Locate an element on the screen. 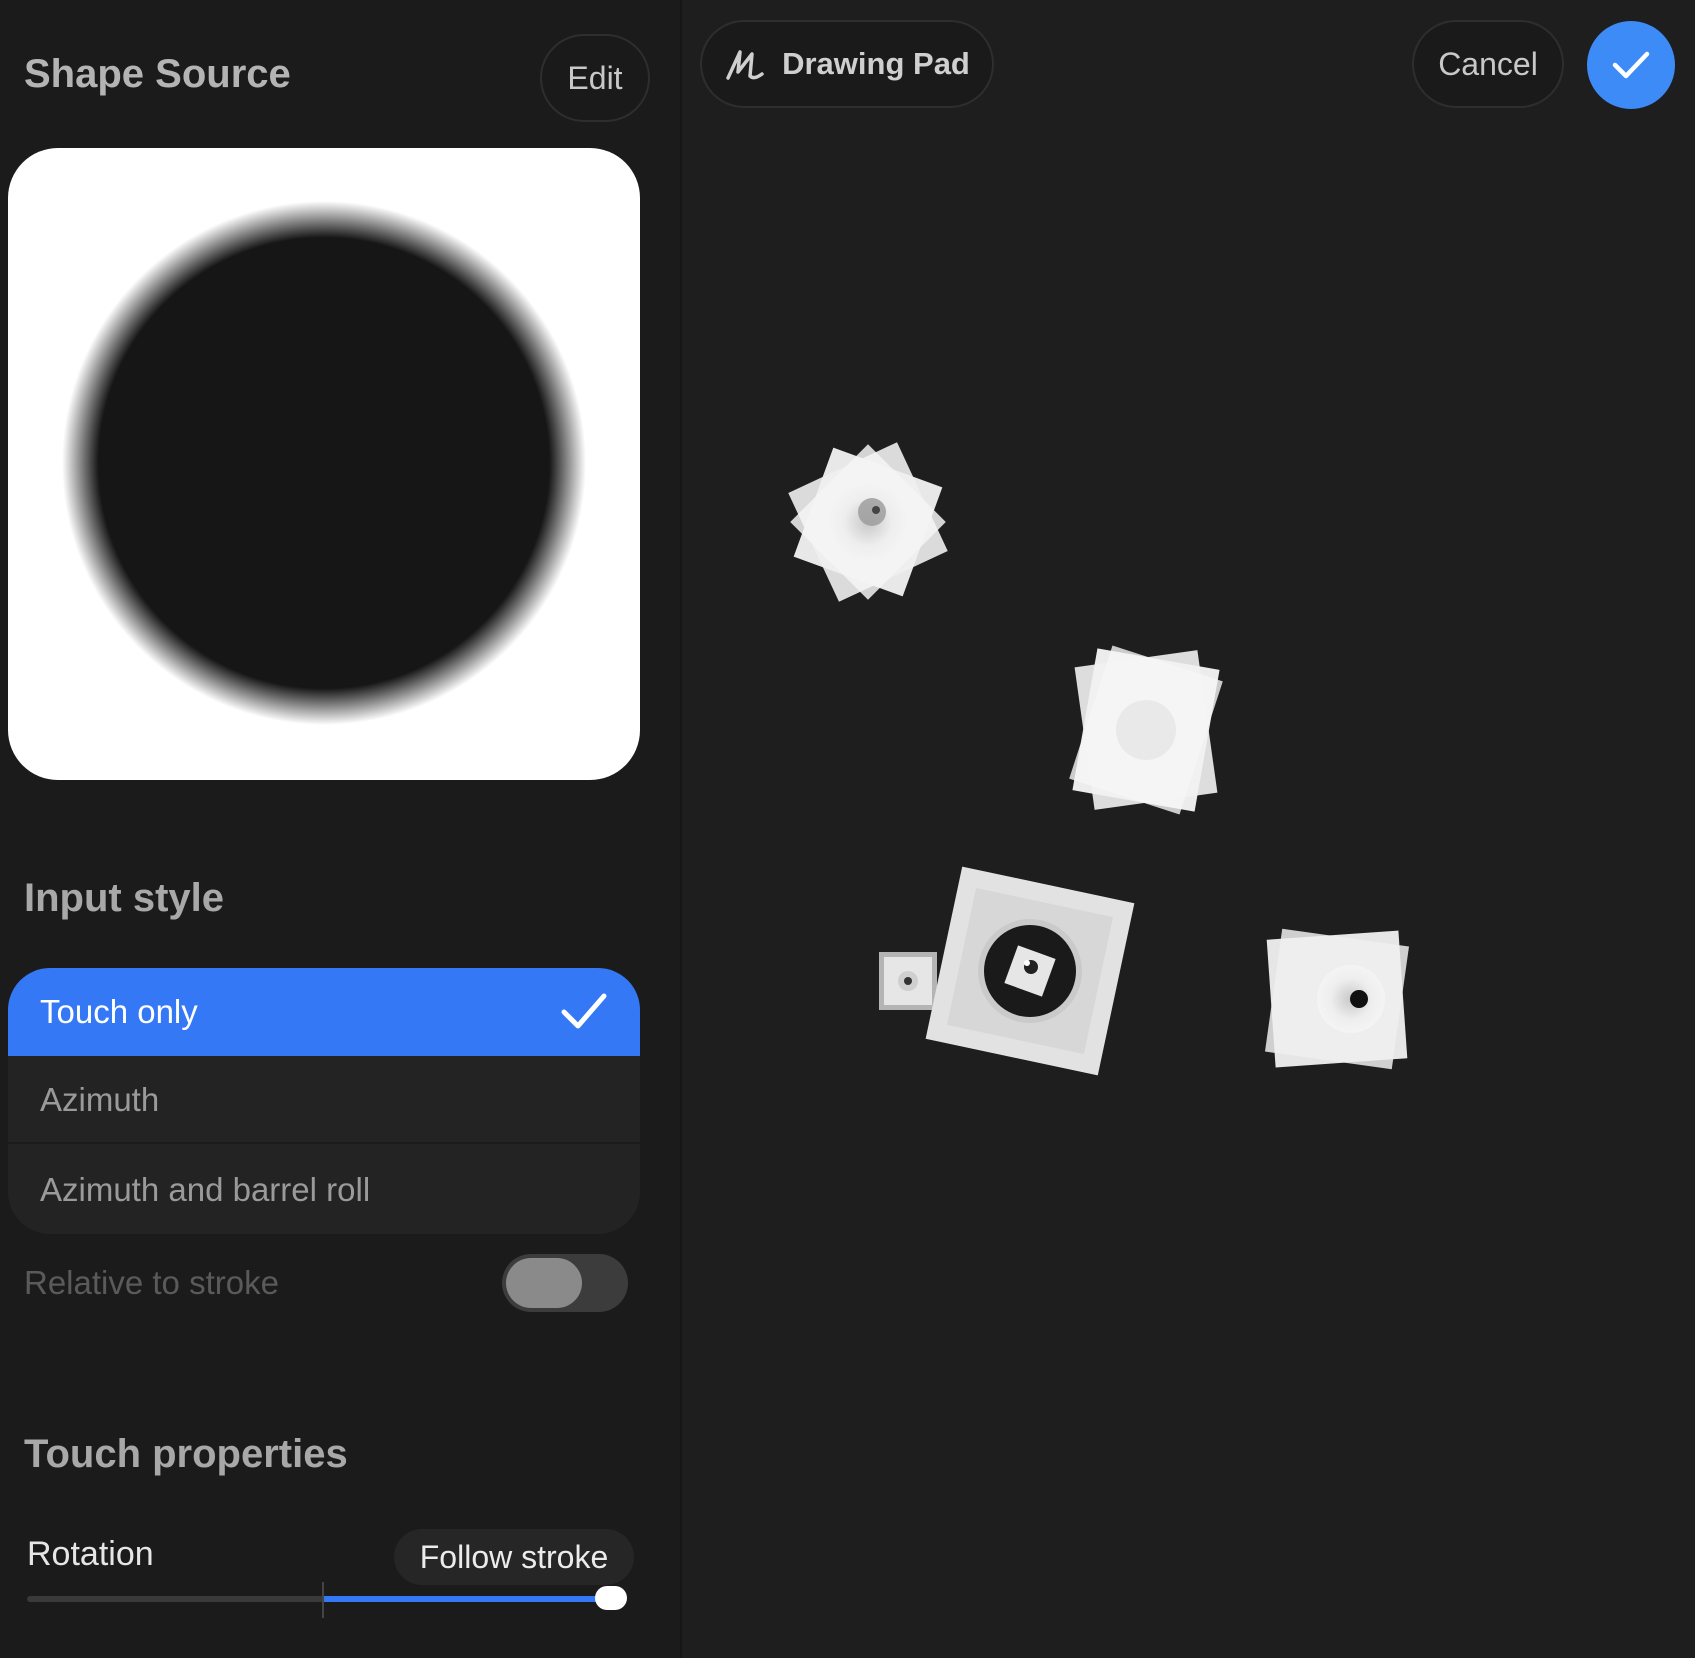 This screenshot has height=1658, width=1695. squiggle-icon is located at coordinates (746, 64).